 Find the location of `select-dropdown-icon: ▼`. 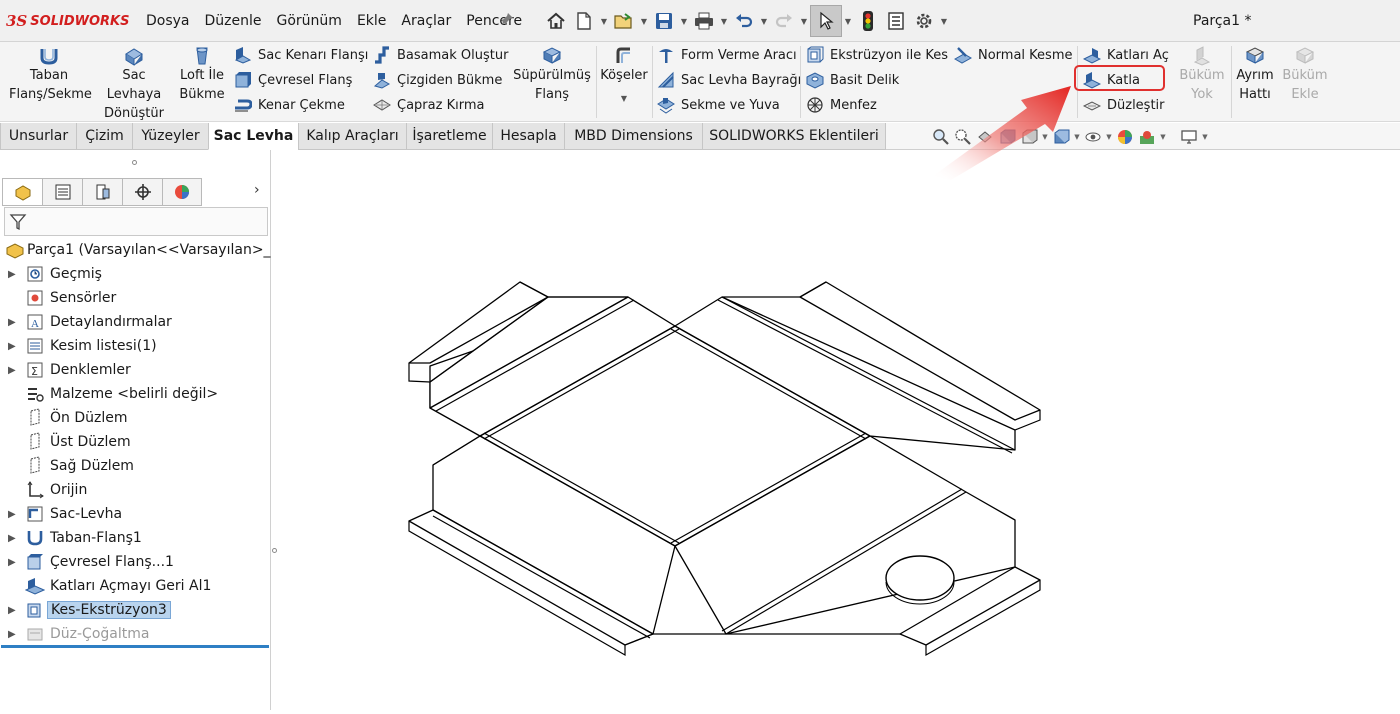

select-dropdown-icon: ▼ is located at coordinates (848, 21).